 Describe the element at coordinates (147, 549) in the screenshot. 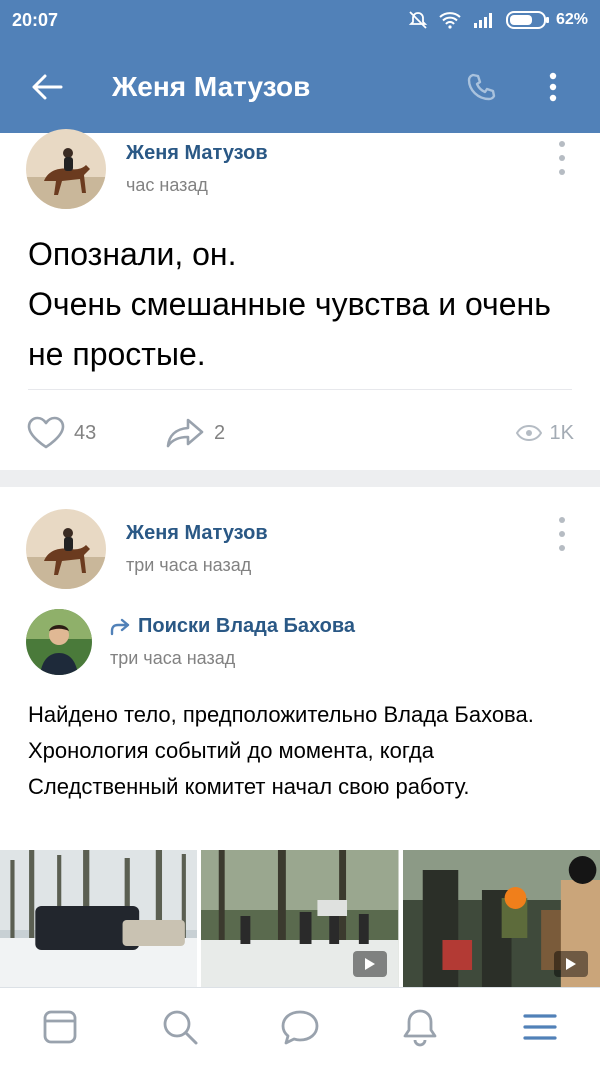

I see `post-header: Женя Матузов три часа назад` at that location.